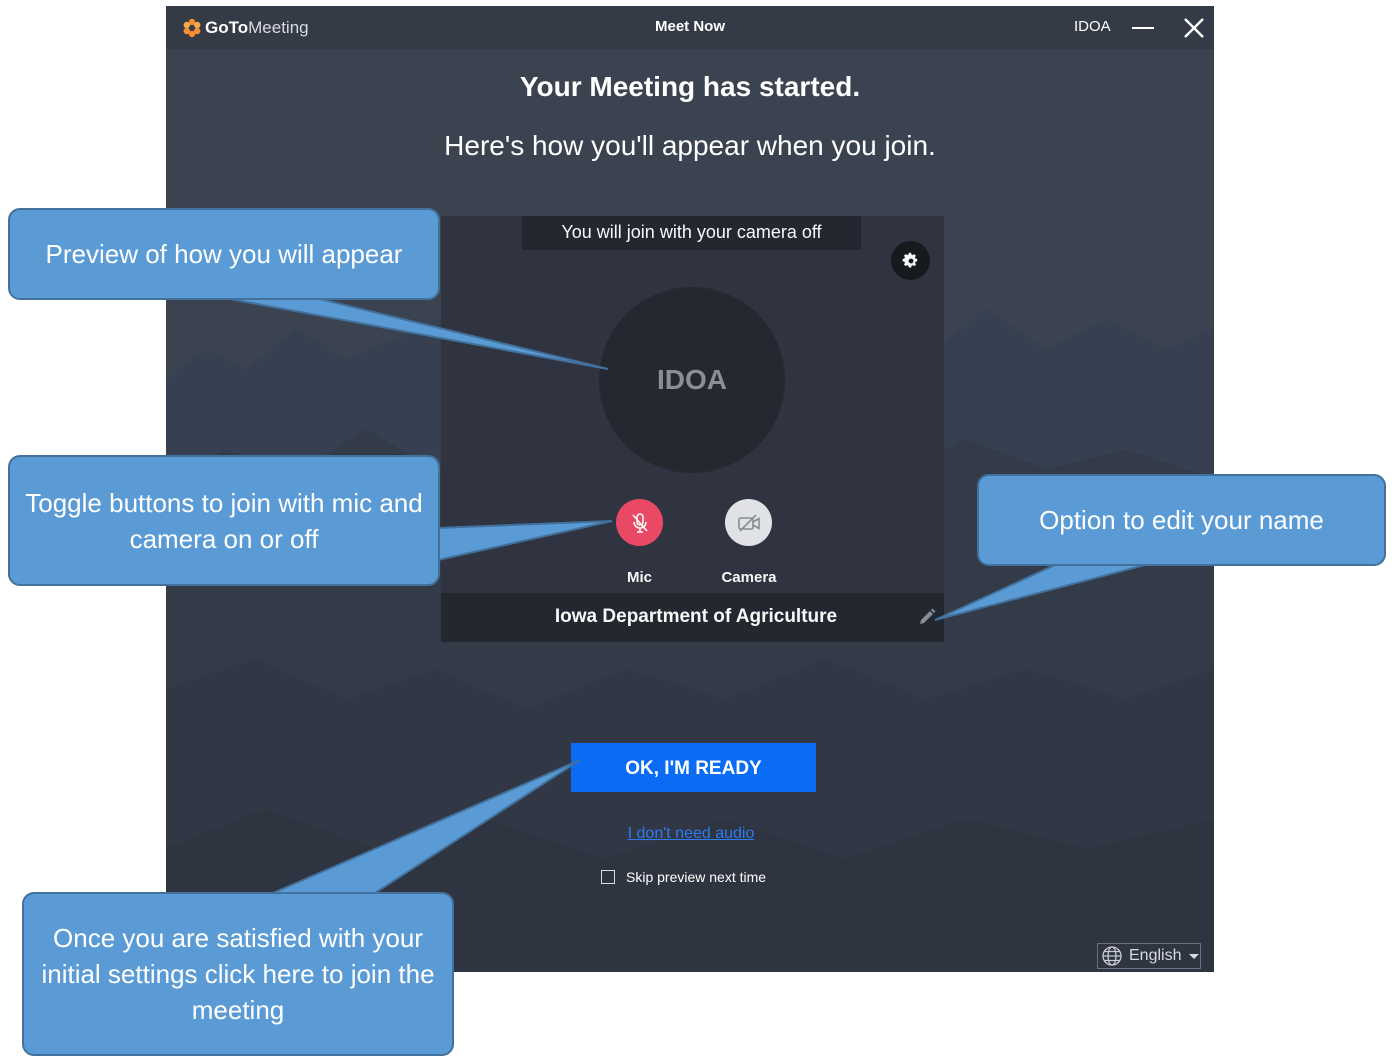  I want to click on display-name-bar: Iowa Department of Agriculture, so click(692, 617).